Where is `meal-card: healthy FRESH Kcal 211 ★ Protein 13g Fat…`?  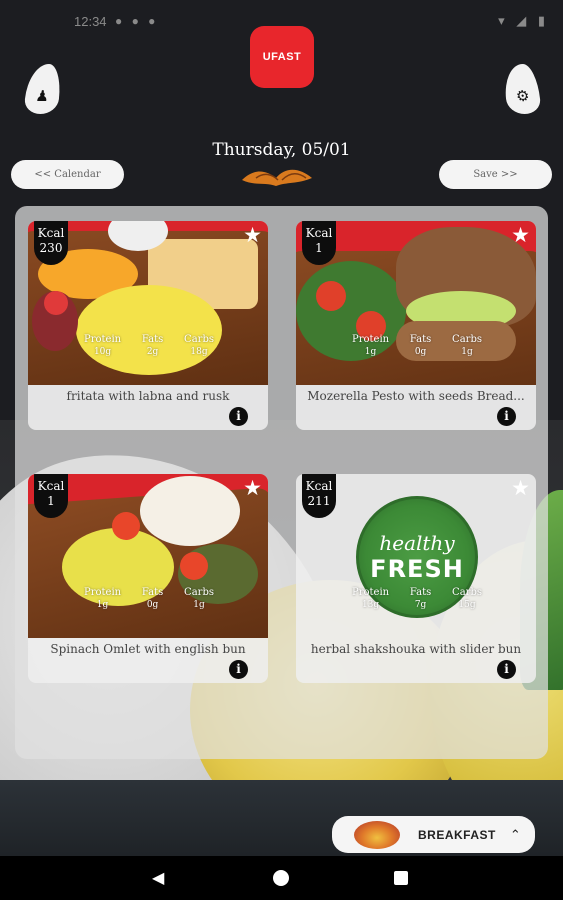 meal-card: healthy FRESH Kcal 211 ★ Protein 13g Fat… is located at coordinates (416, 578).